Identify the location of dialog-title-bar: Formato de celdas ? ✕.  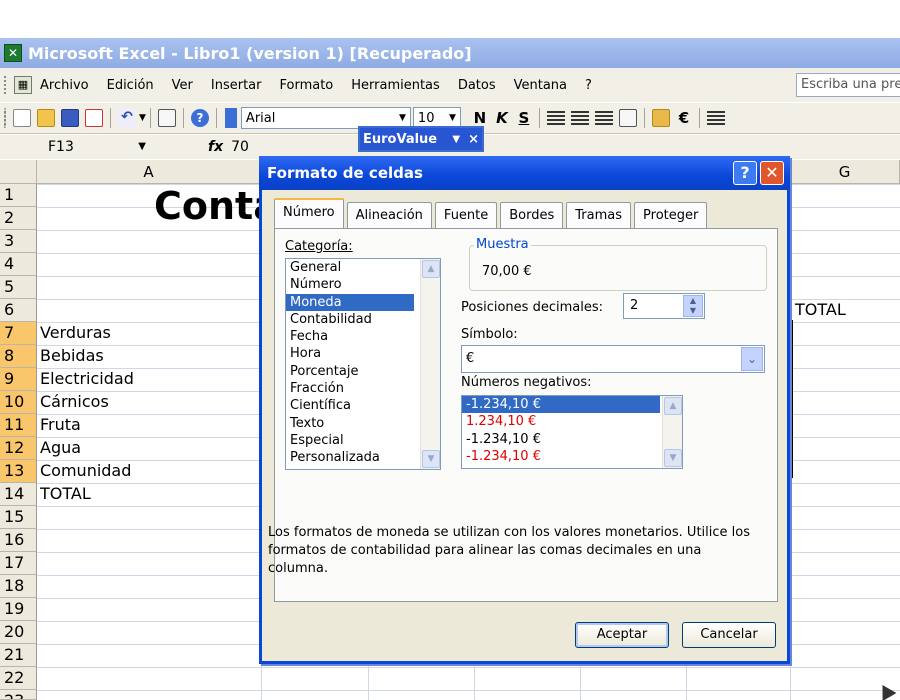
(524, 173).